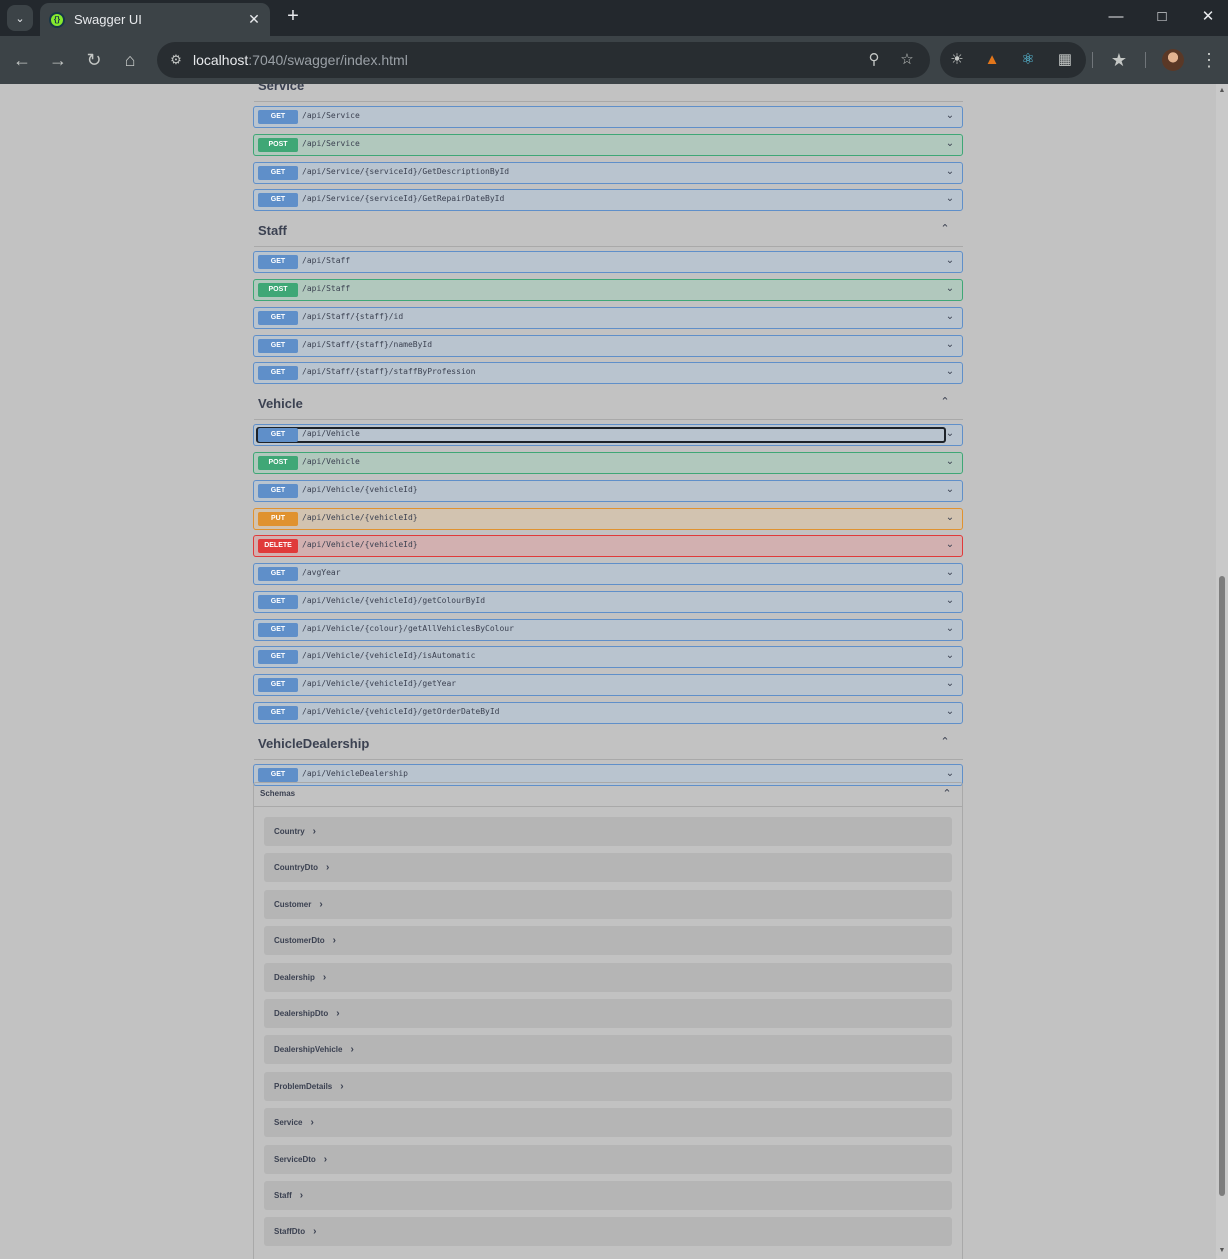 This screenshot has height=1259, width=1228. I want to click on react-devtools-extension-icon: ⚛, so click(1028, 60).